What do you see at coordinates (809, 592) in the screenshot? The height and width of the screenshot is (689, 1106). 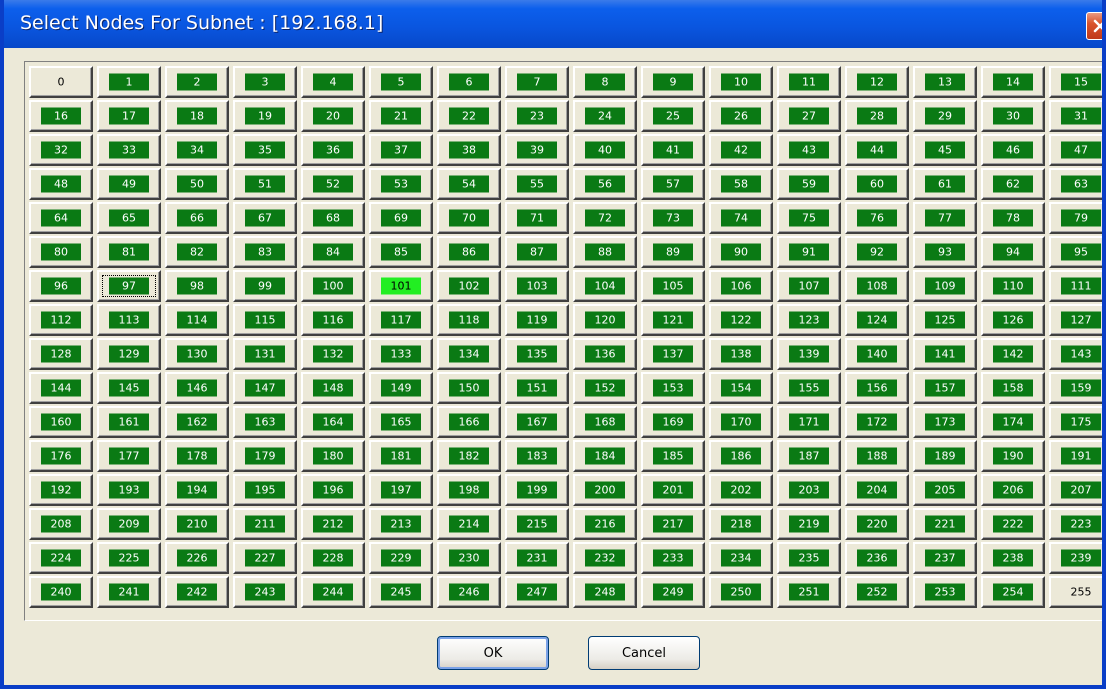 I see `node-button: 251` at bounding box center [809, 592].